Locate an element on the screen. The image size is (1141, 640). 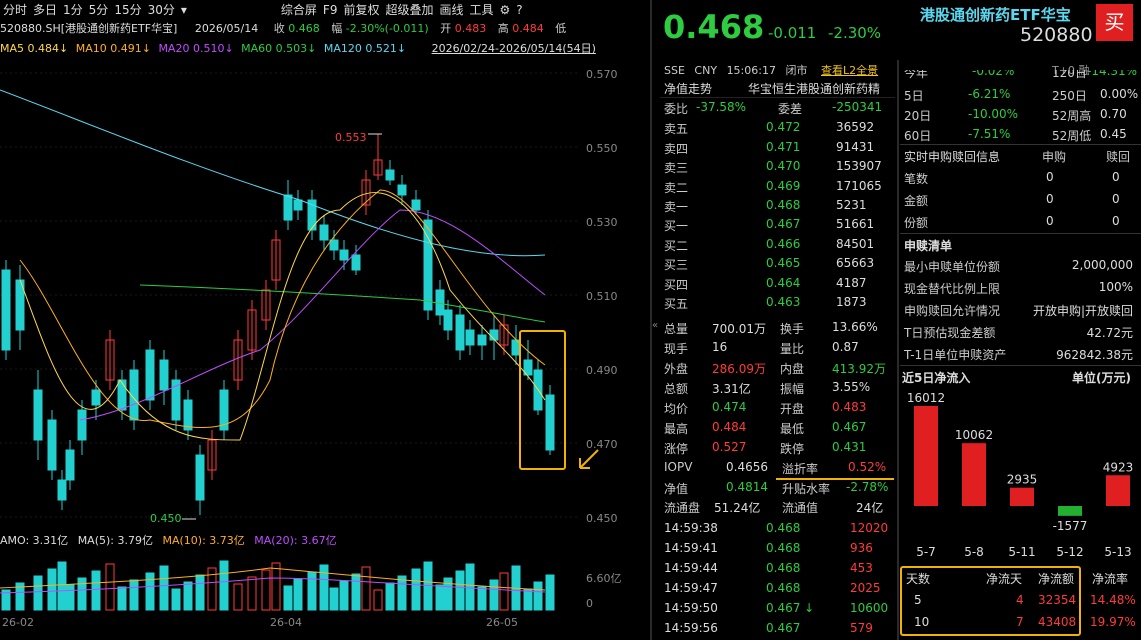
l2-link: 查看L2全景 is located at coordinates (849, 70).